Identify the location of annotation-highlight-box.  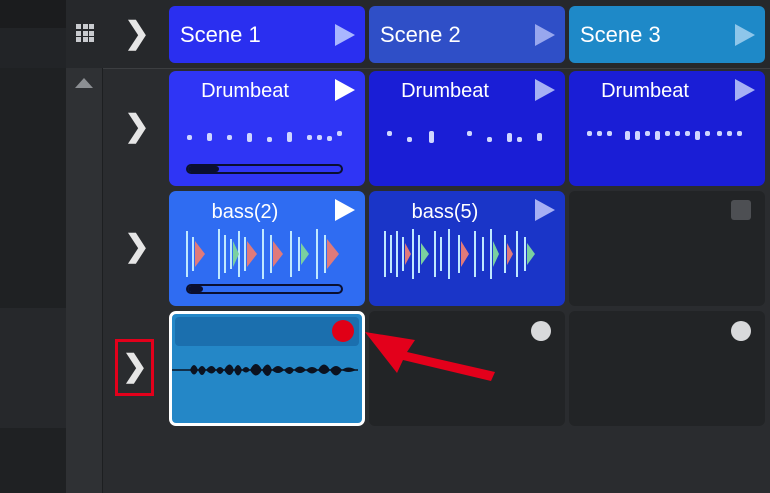
(134, 367).